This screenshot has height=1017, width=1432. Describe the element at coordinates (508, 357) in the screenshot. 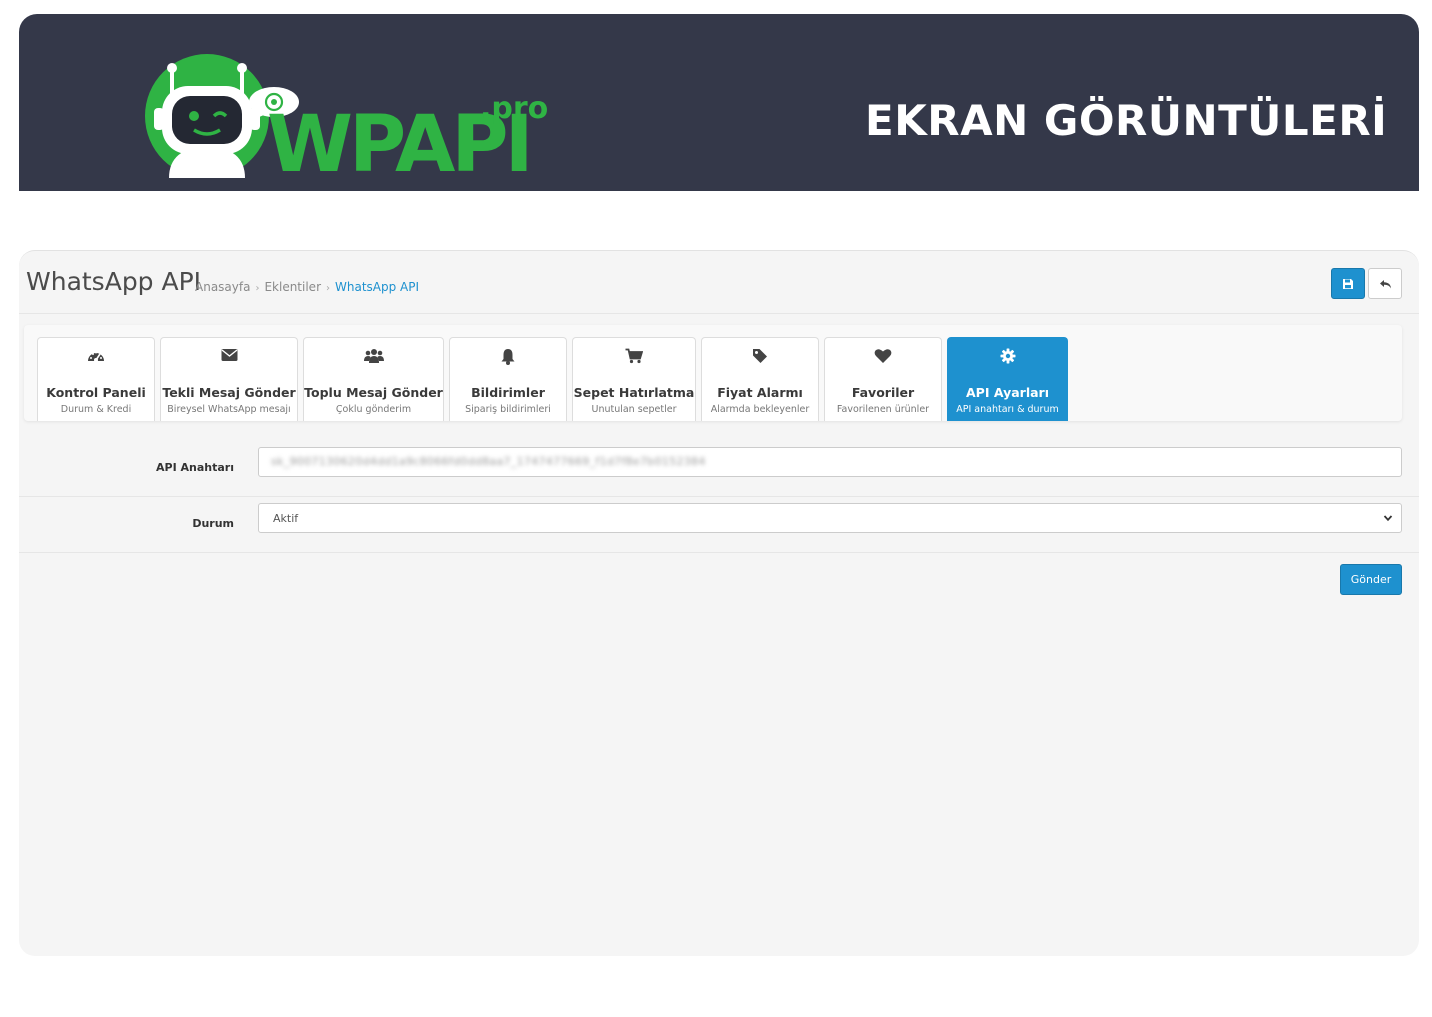

I see `bell-icon` at that location.